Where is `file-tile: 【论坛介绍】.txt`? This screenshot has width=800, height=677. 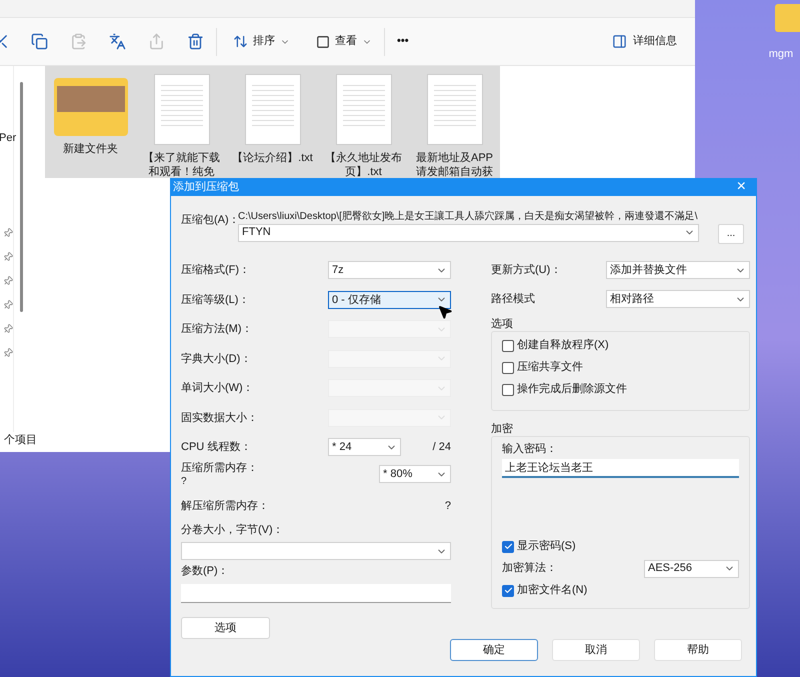
file-tile: 【论坛介绍】.txt is located at coordinates (272, 122).